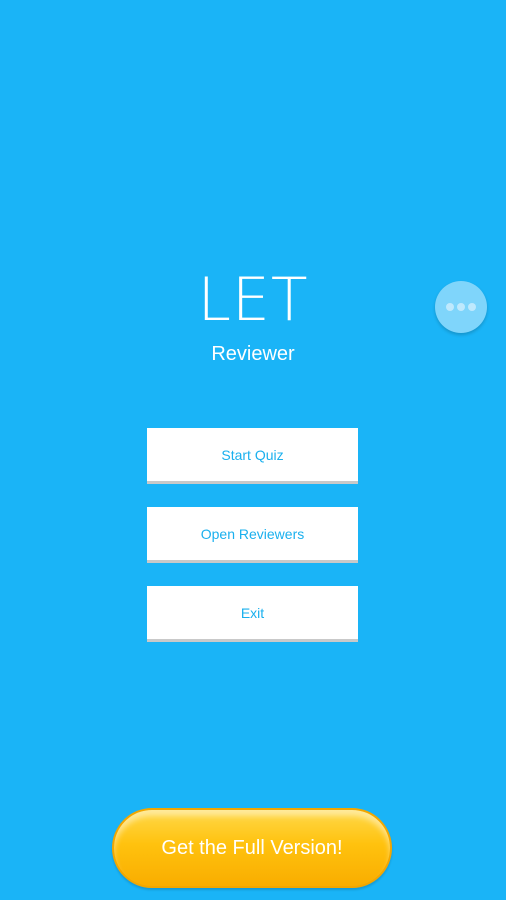 Image resolution: width=506 pixels, height=900 pixels. What do you see at coordinates (253, 354) in the screenshot?
I see `app-subtitle: Reviewer` at bounding box center [253, 354].